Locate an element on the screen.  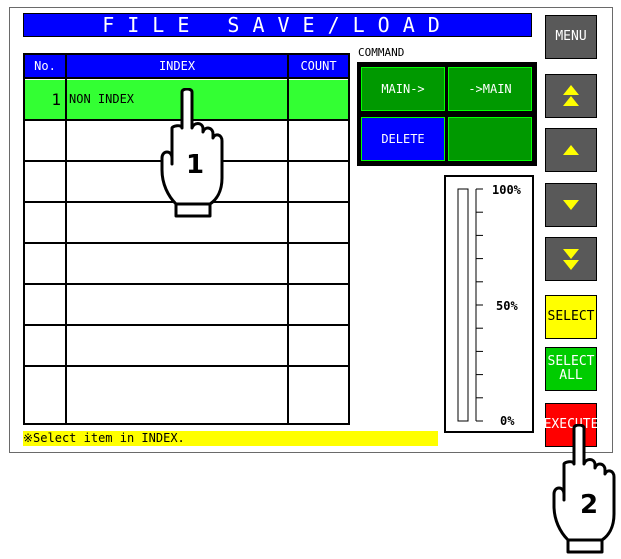
down-arrow-icon is located at coordinates (571, 205).